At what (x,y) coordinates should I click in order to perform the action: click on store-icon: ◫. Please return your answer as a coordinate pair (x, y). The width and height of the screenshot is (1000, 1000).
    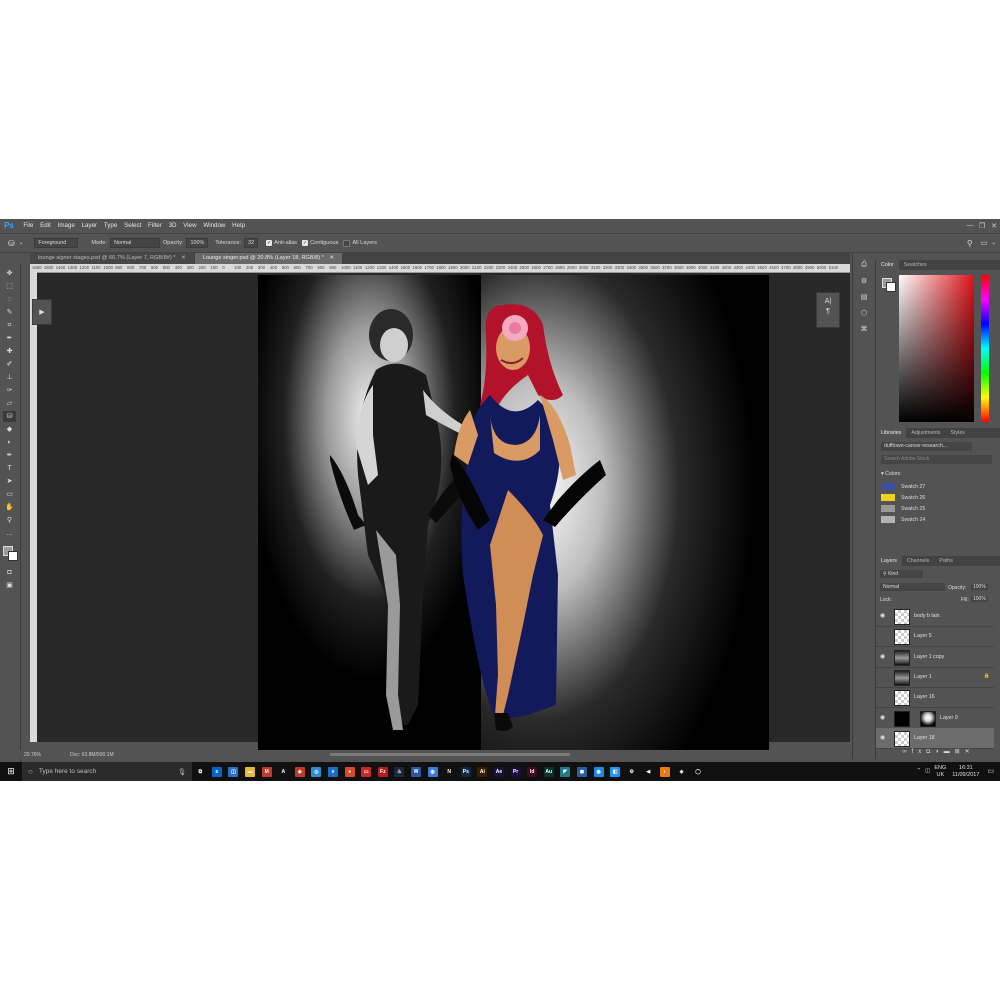
    Looking at the image, I should click on (233, 771).